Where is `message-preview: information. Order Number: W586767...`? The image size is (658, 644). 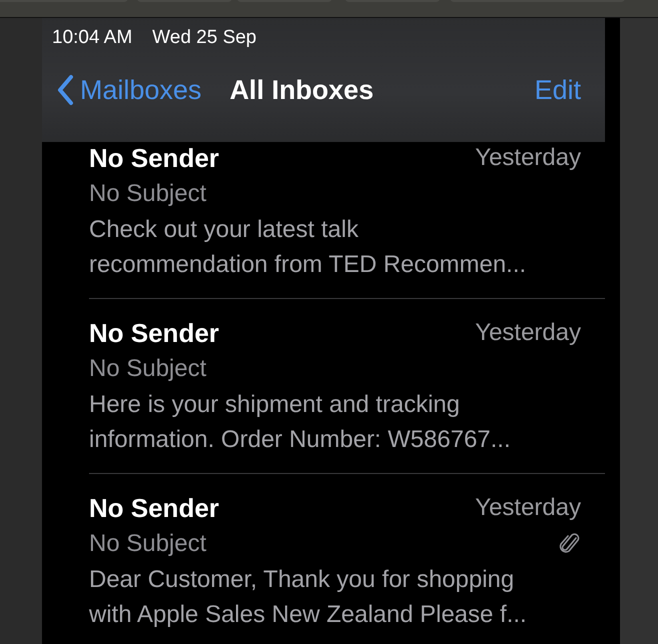 message-preview: information. Order Number: W586767... is located at coordinates (300, 440).